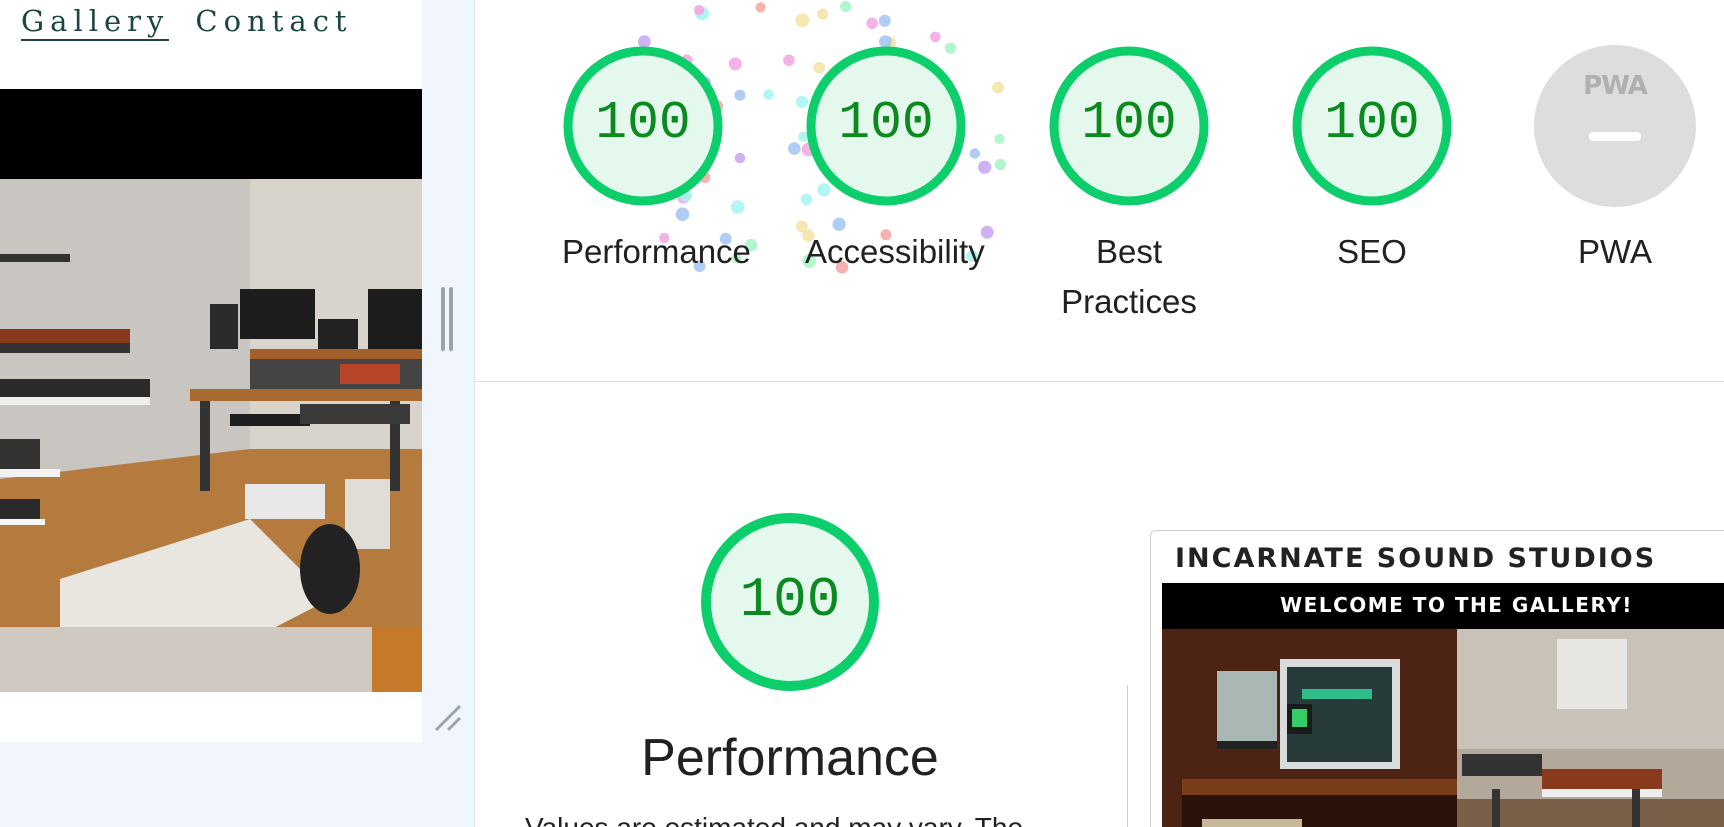 Image resolution: width=1724 pixels, height=827 pixels. What do you see at coordinates (656, 251) in the screenshot?
I see `gauge-label: Performance` at bounding box center [656, 251].